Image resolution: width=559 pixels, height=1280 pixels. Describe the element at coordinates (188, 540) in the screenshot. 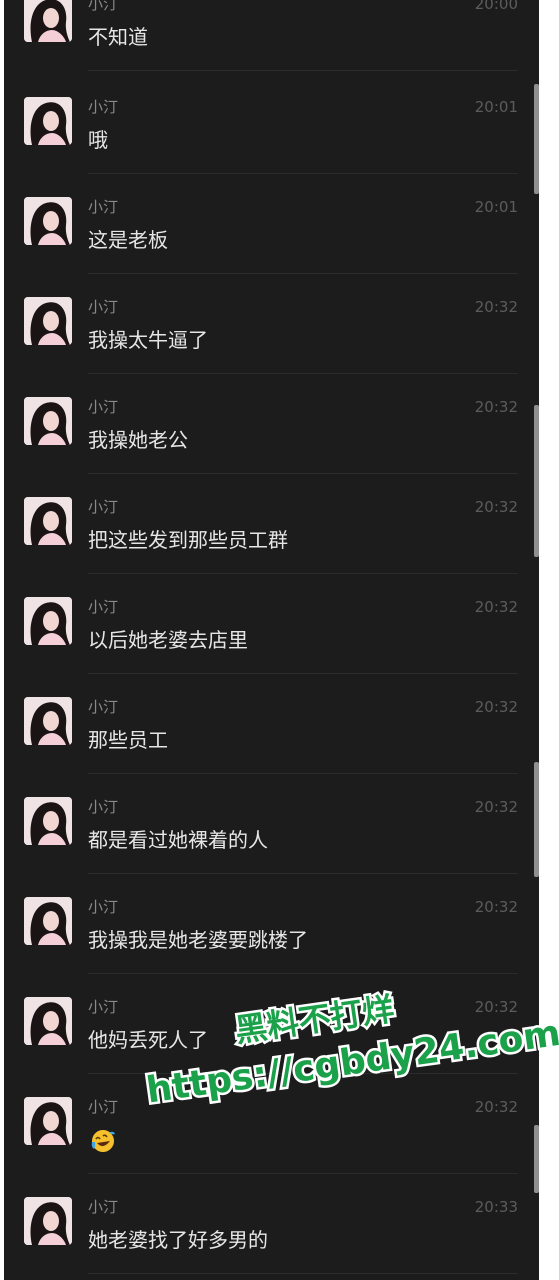

I see `message-text: 把这些发到那些员工群` at that location.